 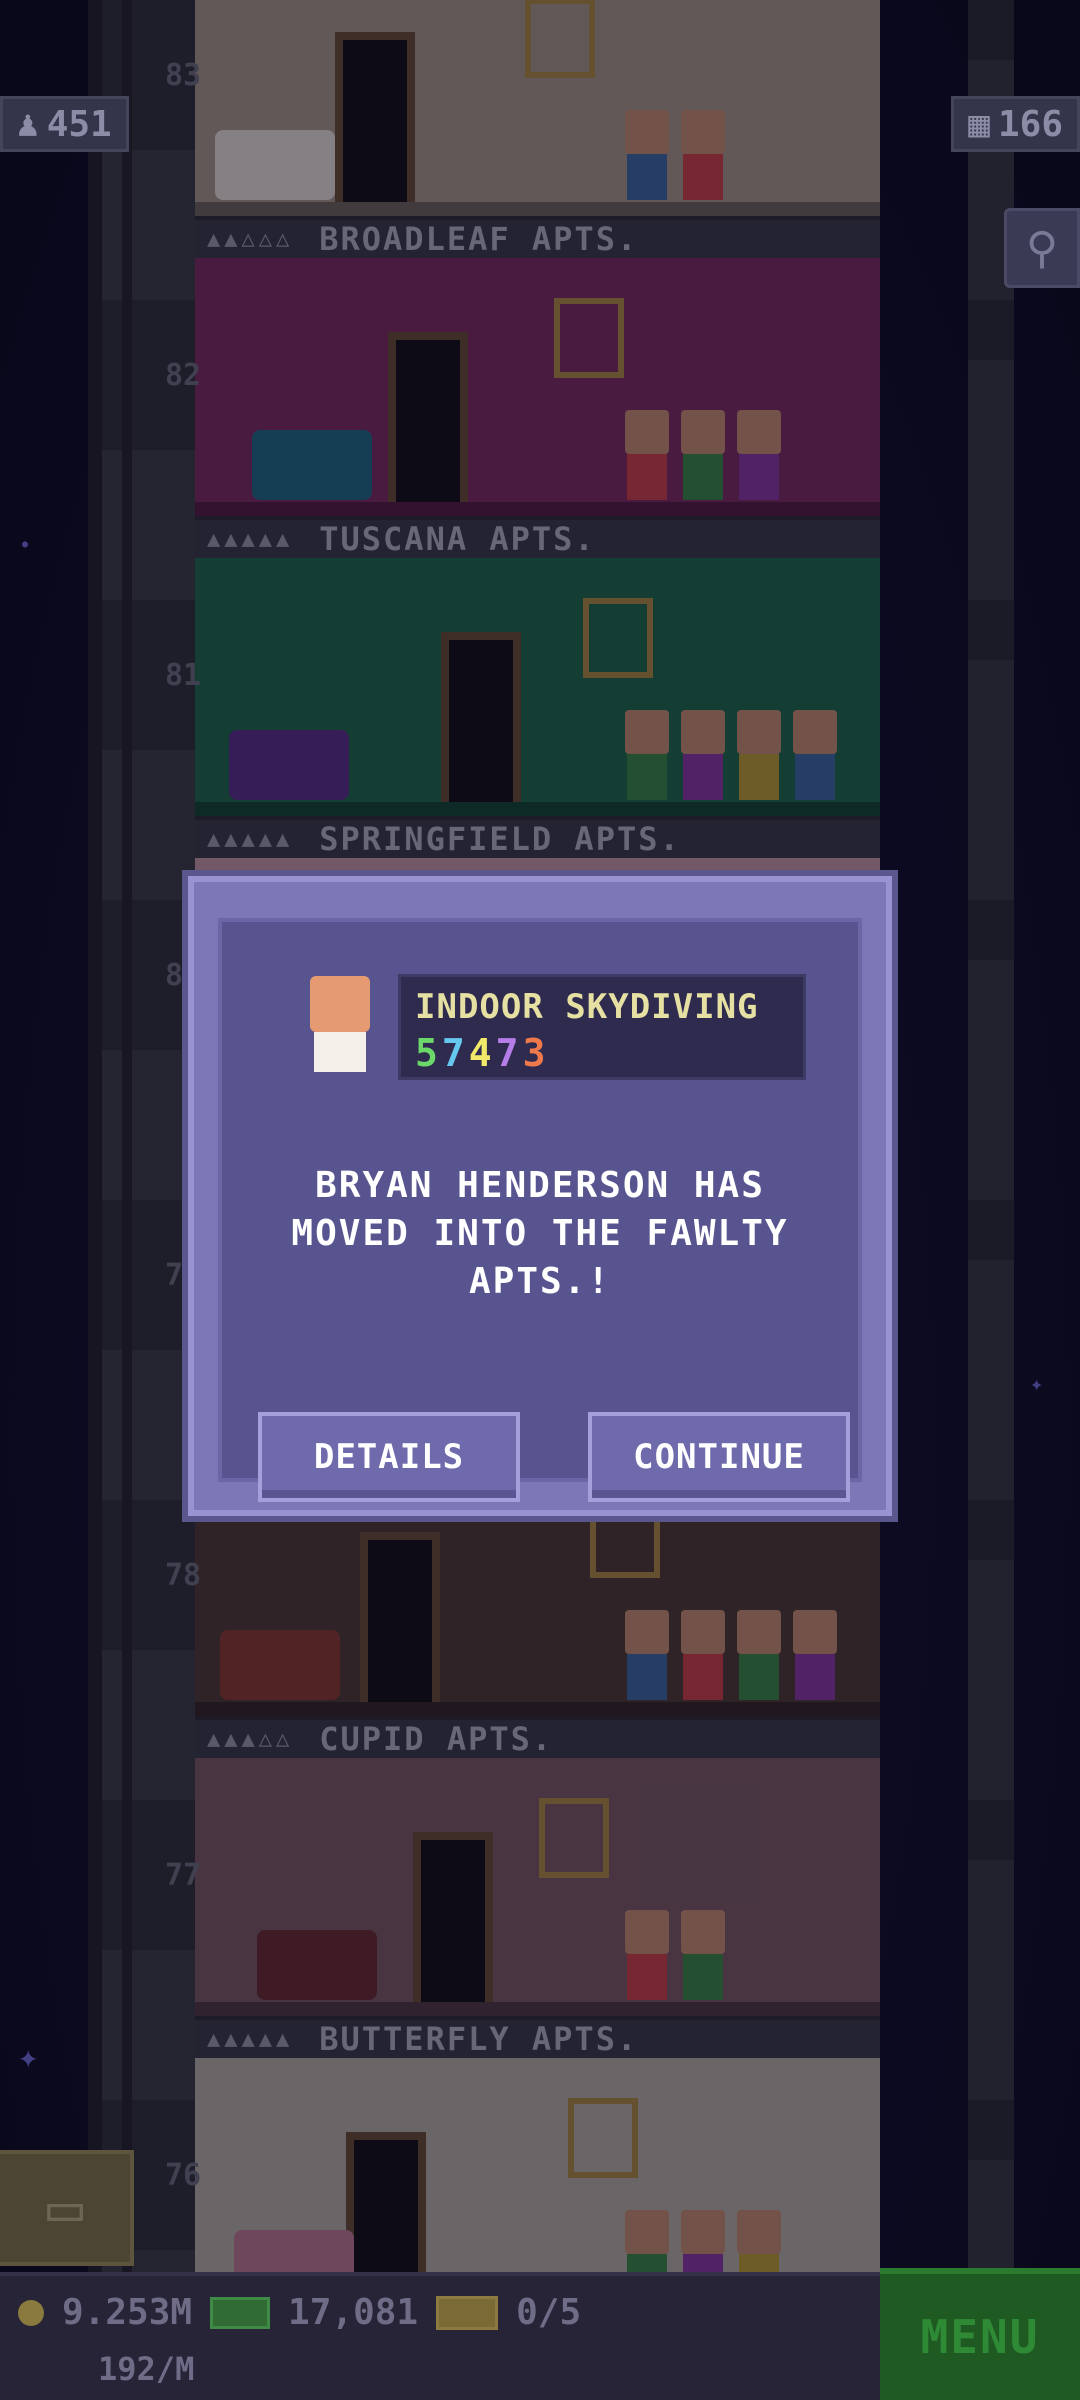 I want to click on search-button: ⚲, so click(x=1042, y=248).